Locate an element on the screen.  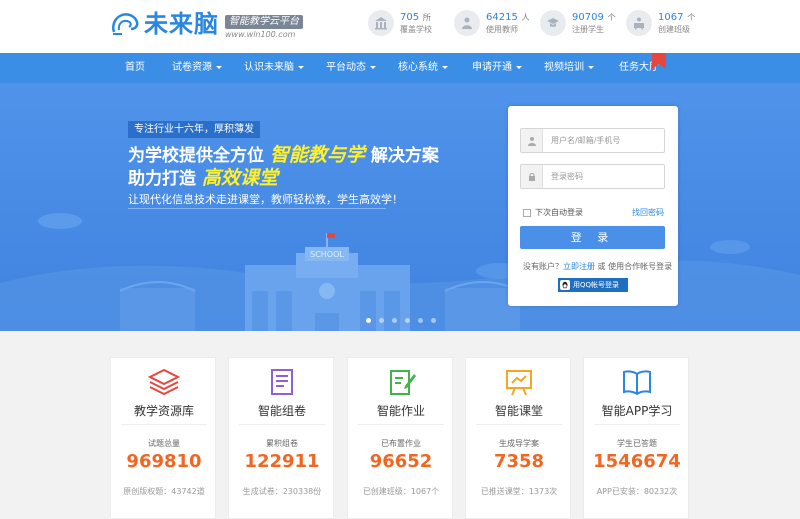
layers-icon is located at coordinates (164, 382).